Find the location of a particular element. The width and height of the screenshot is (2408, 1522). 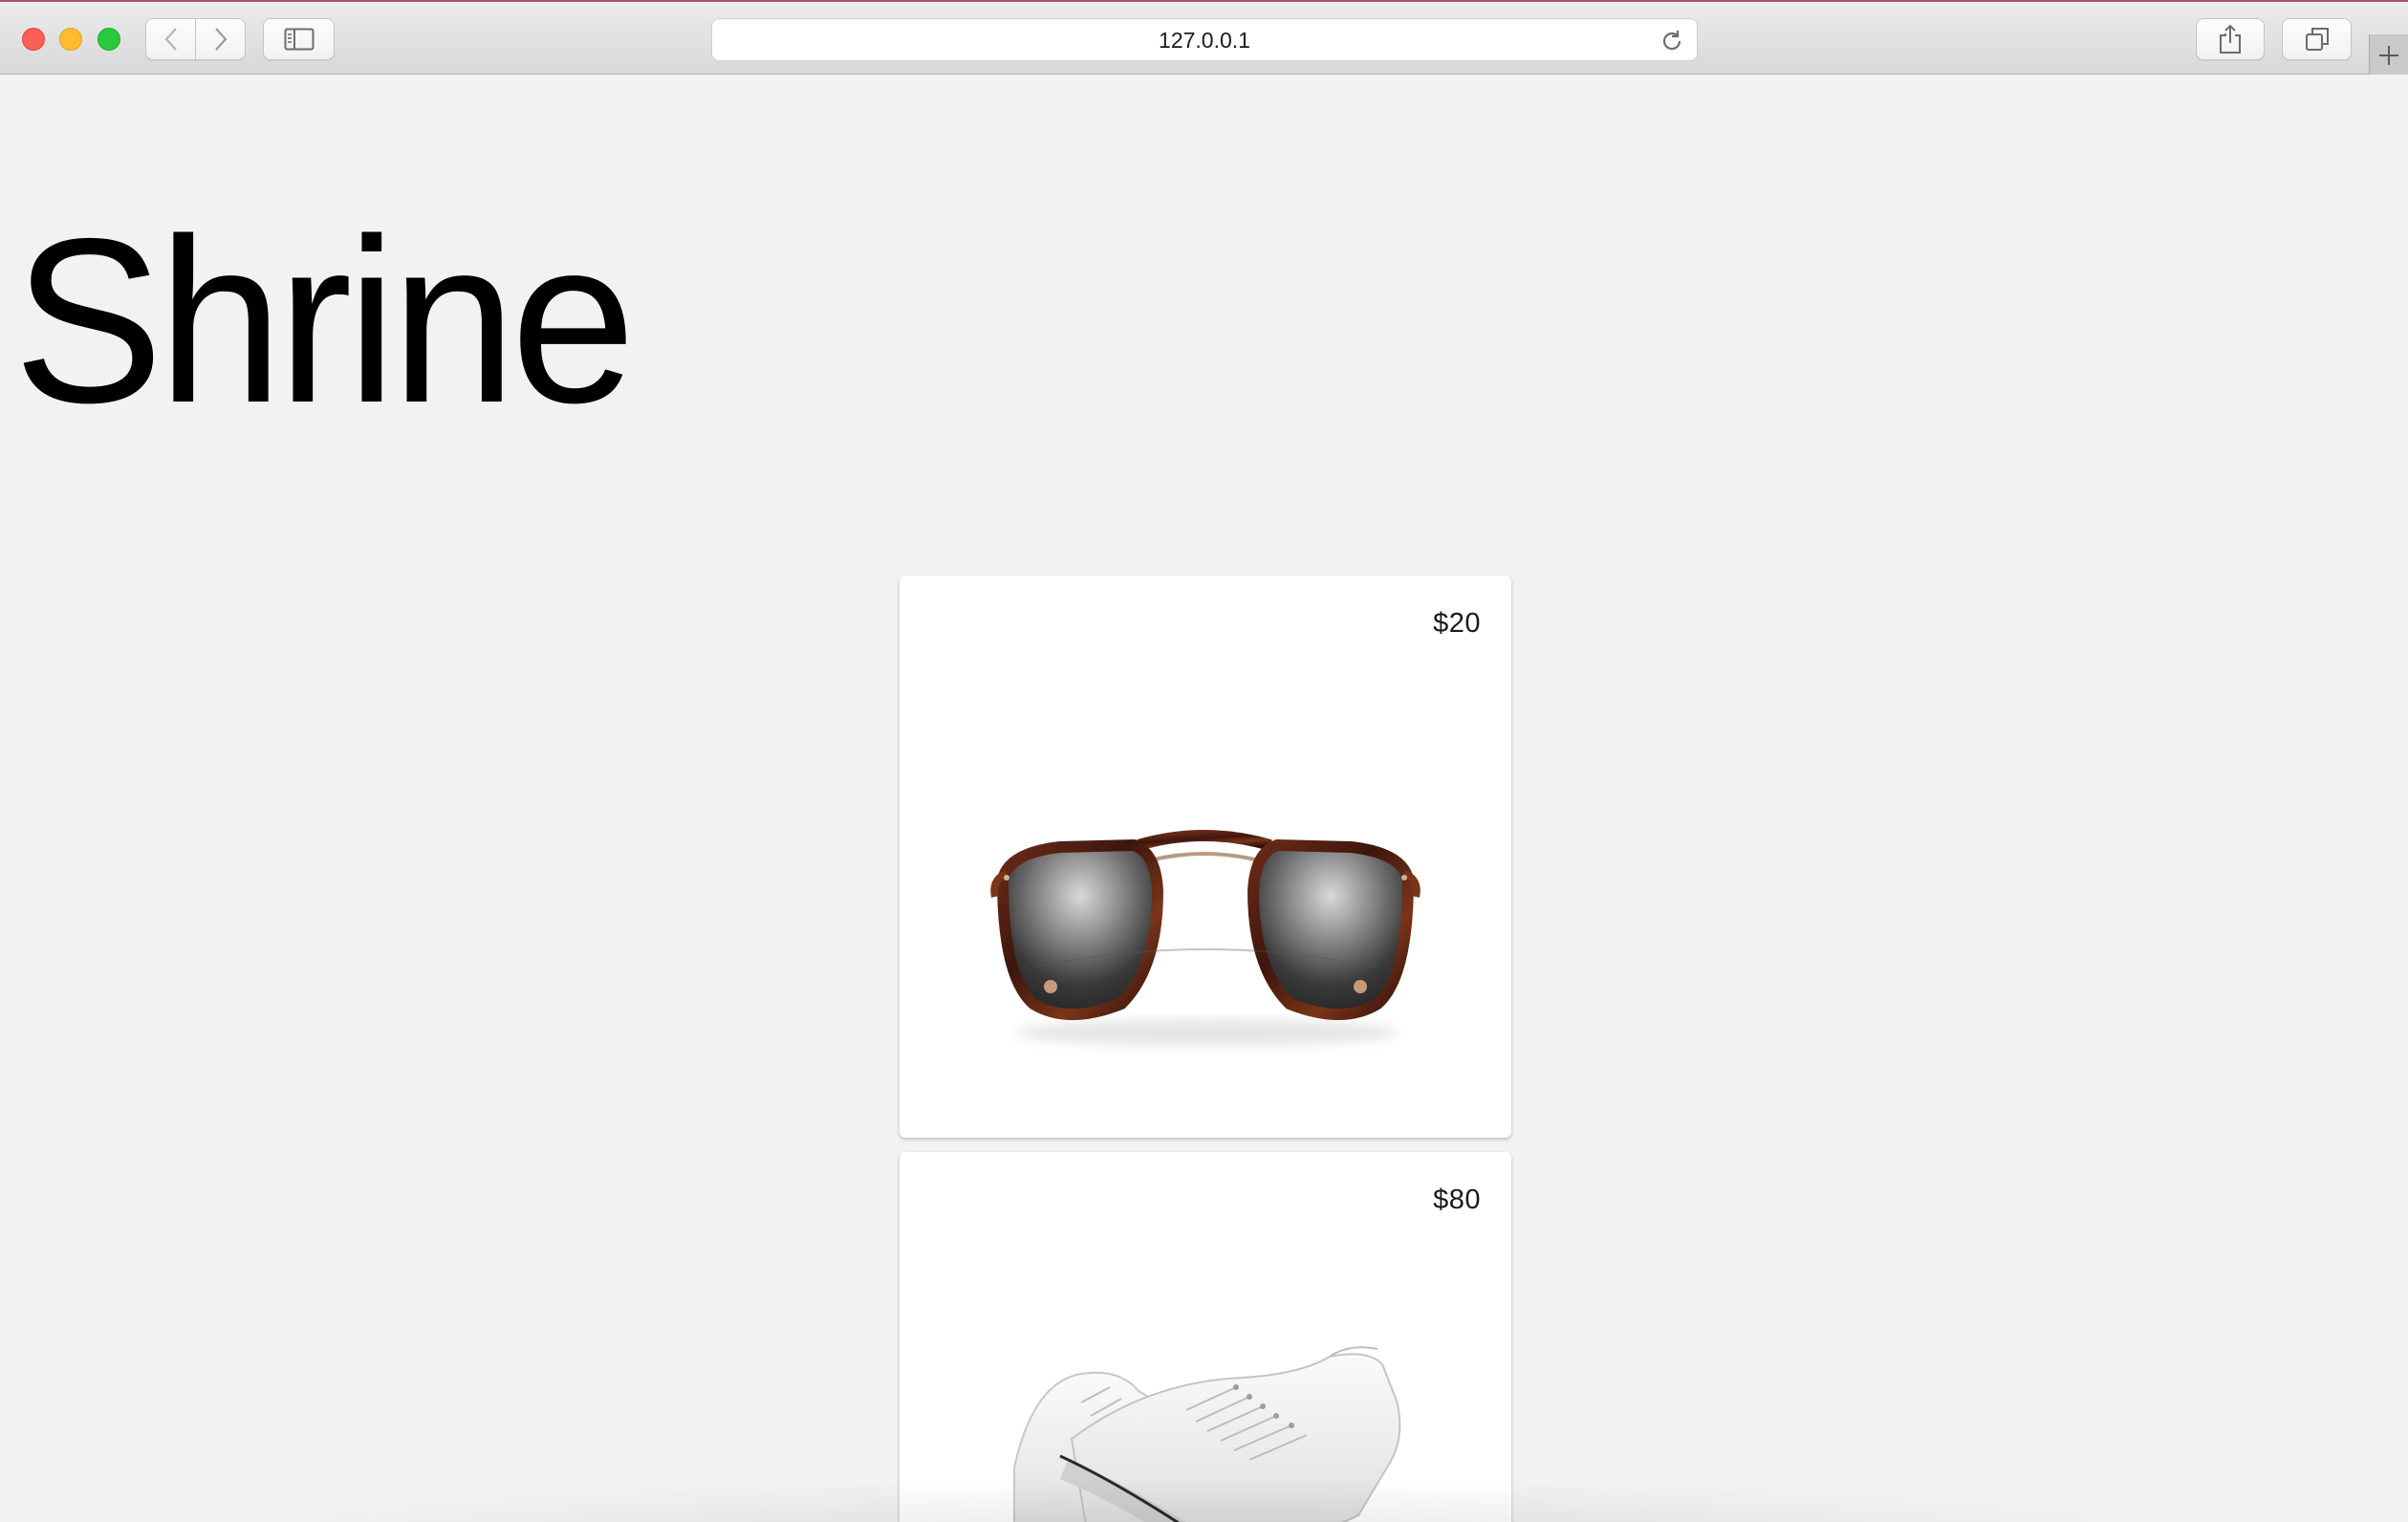

product-card: $20 is located at coordinates (1205, 857).